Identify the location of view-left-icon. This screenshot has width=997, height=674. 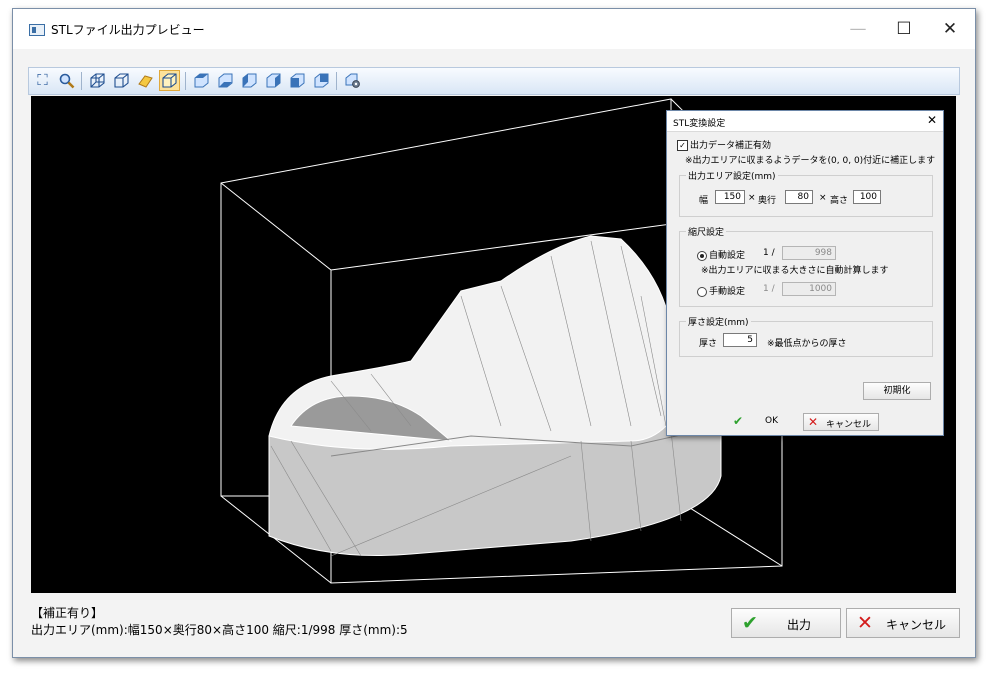
(249, 80).